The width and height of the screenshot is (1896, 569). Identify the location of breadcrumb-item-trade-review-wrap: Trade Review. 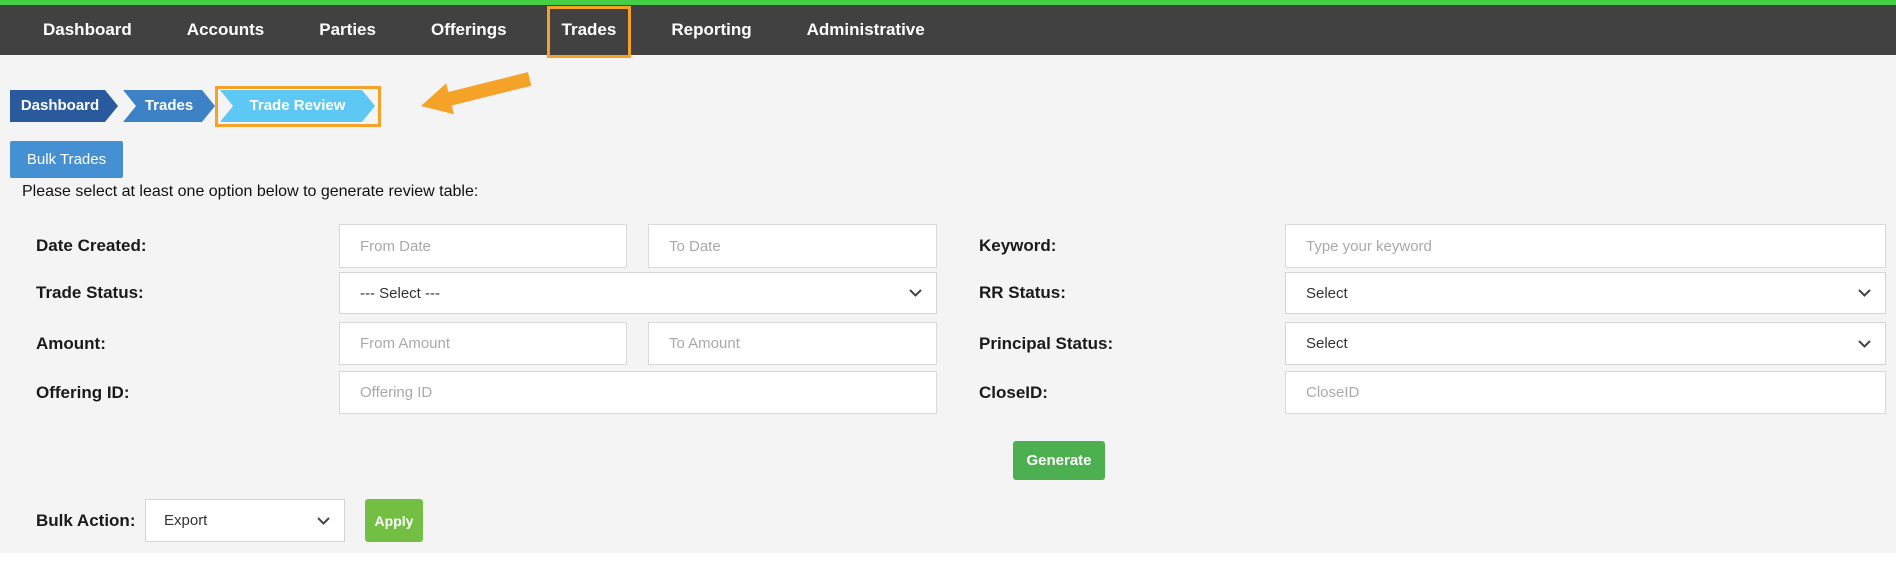
(298, 106).